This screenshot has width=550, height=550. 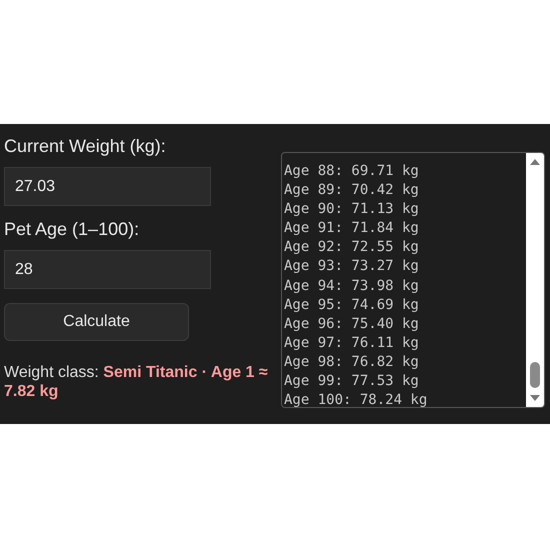 What do you see at coordinates (107, 269) in the screenshot?
I see `age-input: 28` at bounding box center [107, 269].